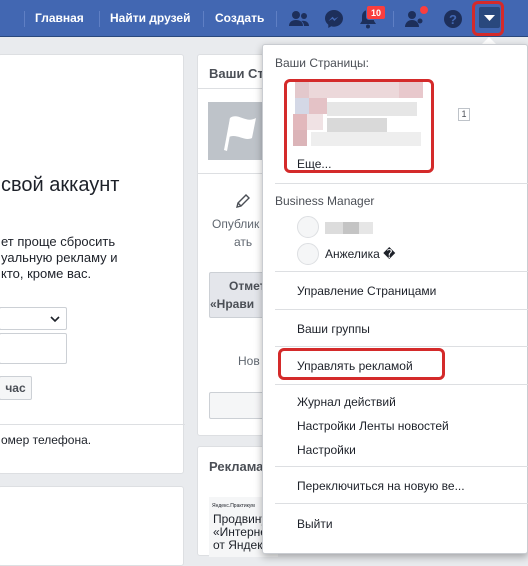 This screenshot has height=566, width=528. I want to click on lower-card, so click(92, 526).